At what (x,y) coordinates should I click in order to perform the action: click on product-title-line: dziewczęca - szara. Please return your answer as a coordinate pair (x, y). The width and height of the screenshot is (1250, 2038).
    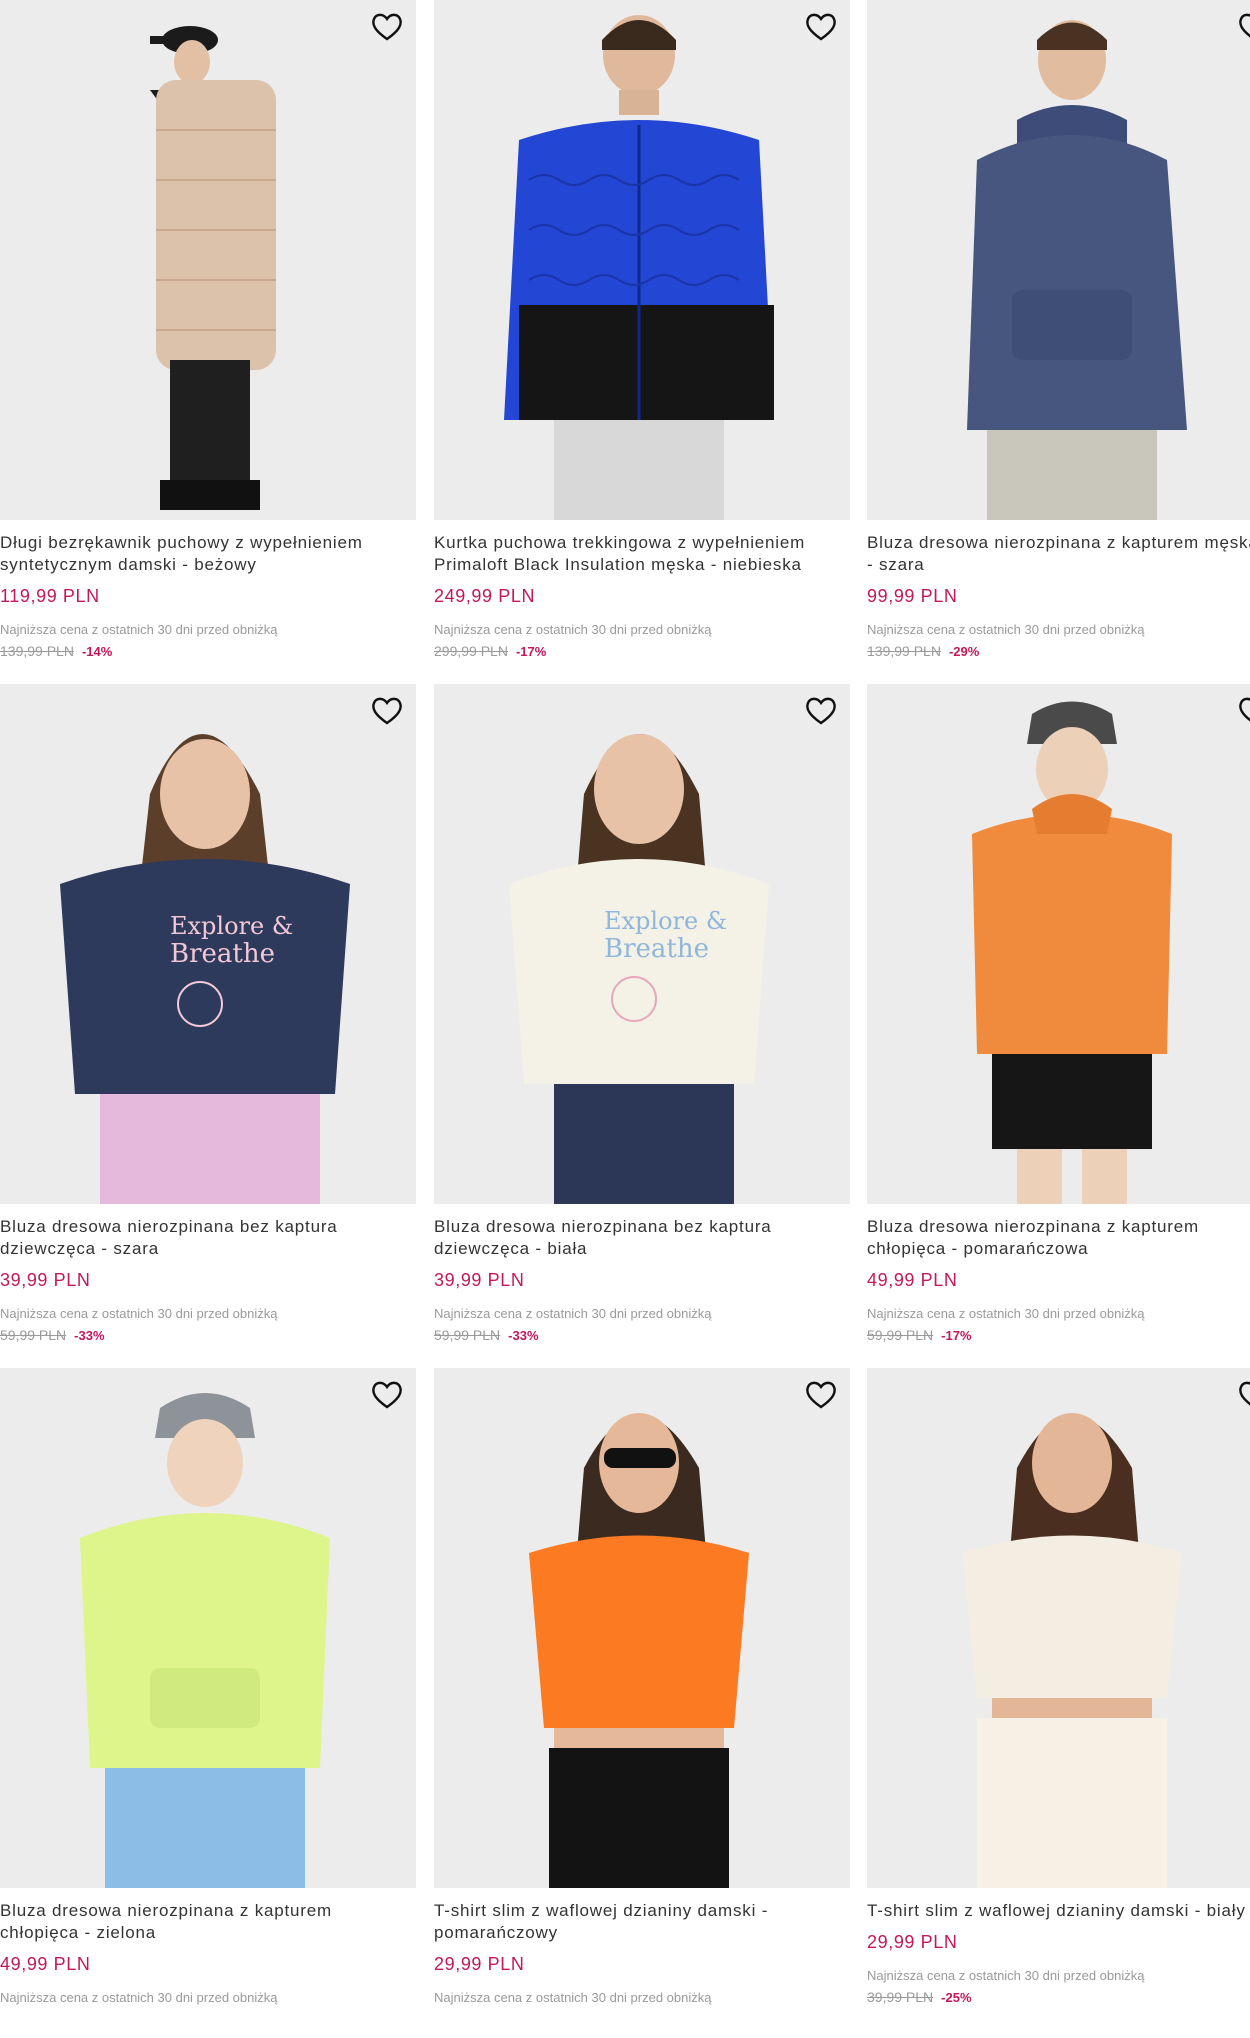
    Looking at the image, I should click on (79, 1248).